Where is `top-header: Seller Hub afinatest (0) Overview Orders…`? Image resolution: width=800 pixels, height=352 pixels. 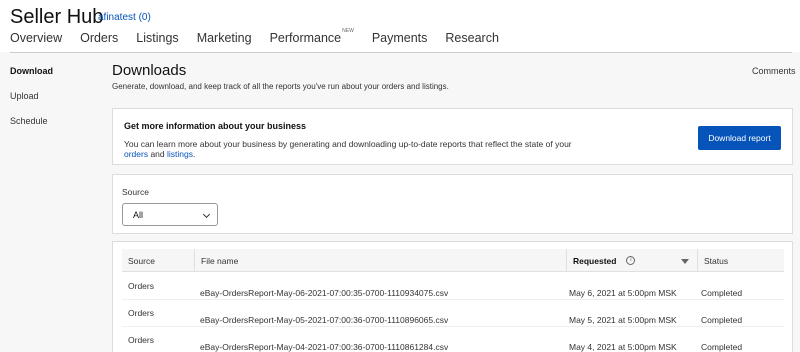
top-header: Seller Hub afinatest (0) Overview Orders… is located at coordinates (400, 26).